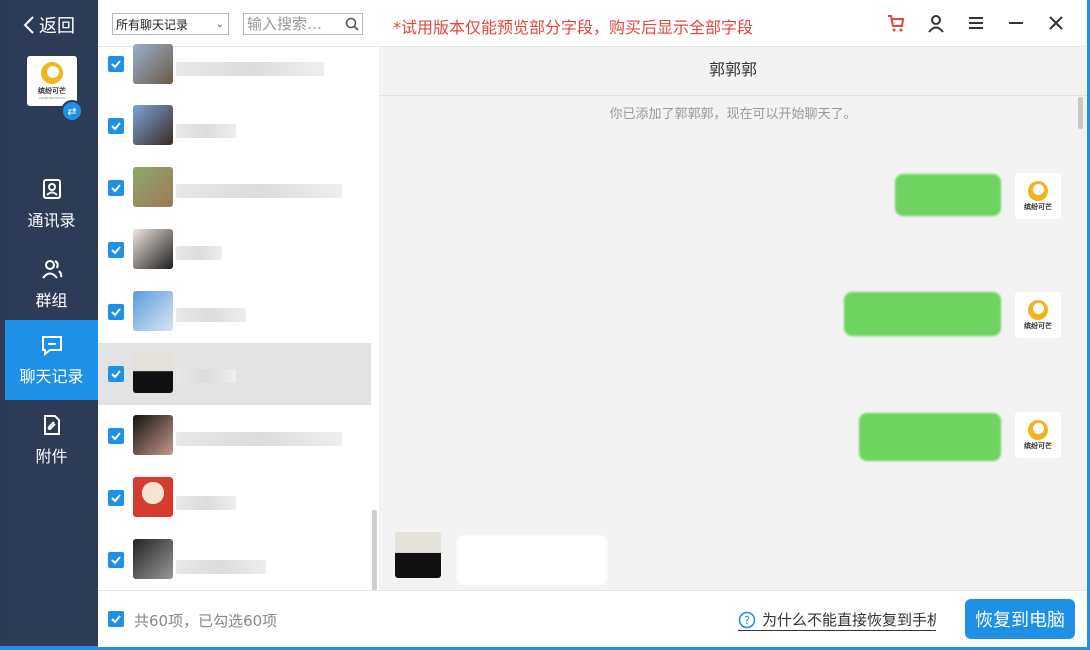  I want to click on help-link-text: 为什么不能直接恢复到手机, so click(849, 620).